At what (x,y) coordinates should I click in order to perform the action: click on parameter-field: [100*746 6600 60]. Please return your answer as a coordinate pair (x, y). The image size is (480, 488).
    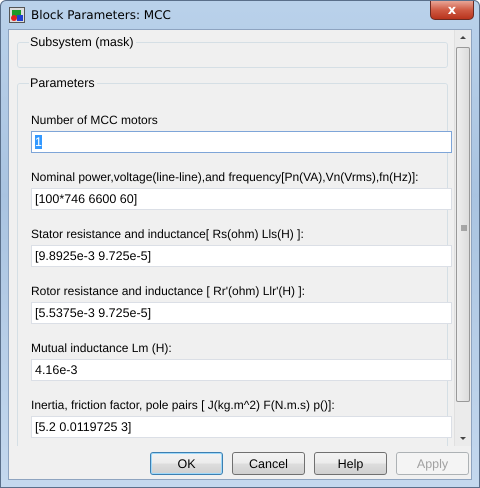
    Looking at the image, I should click on (241, 199).